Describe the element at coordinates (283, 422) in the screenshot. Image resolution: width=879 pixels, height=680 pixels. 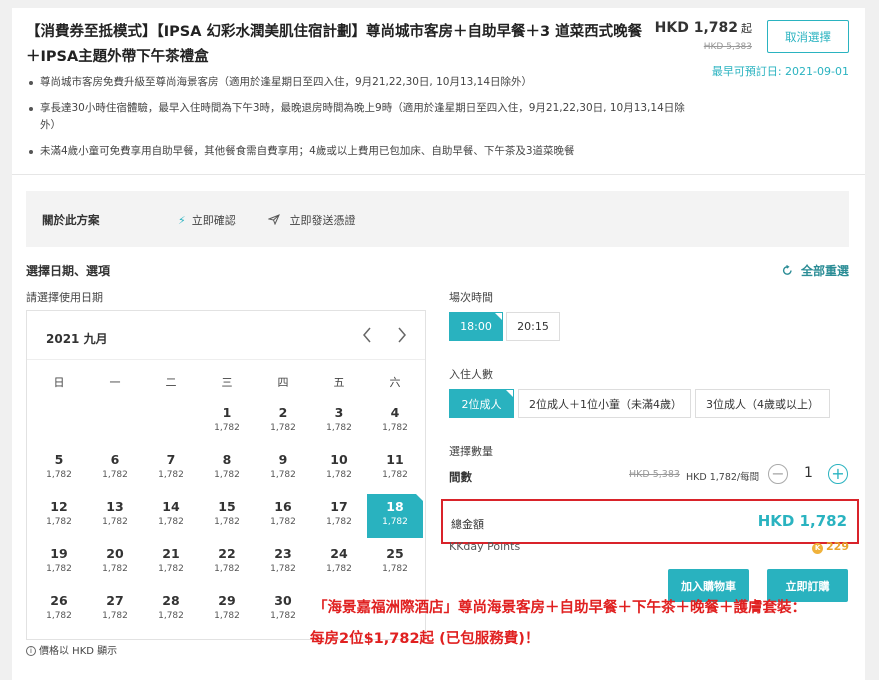
I see `calendar-day: 2 1,782` at that location.